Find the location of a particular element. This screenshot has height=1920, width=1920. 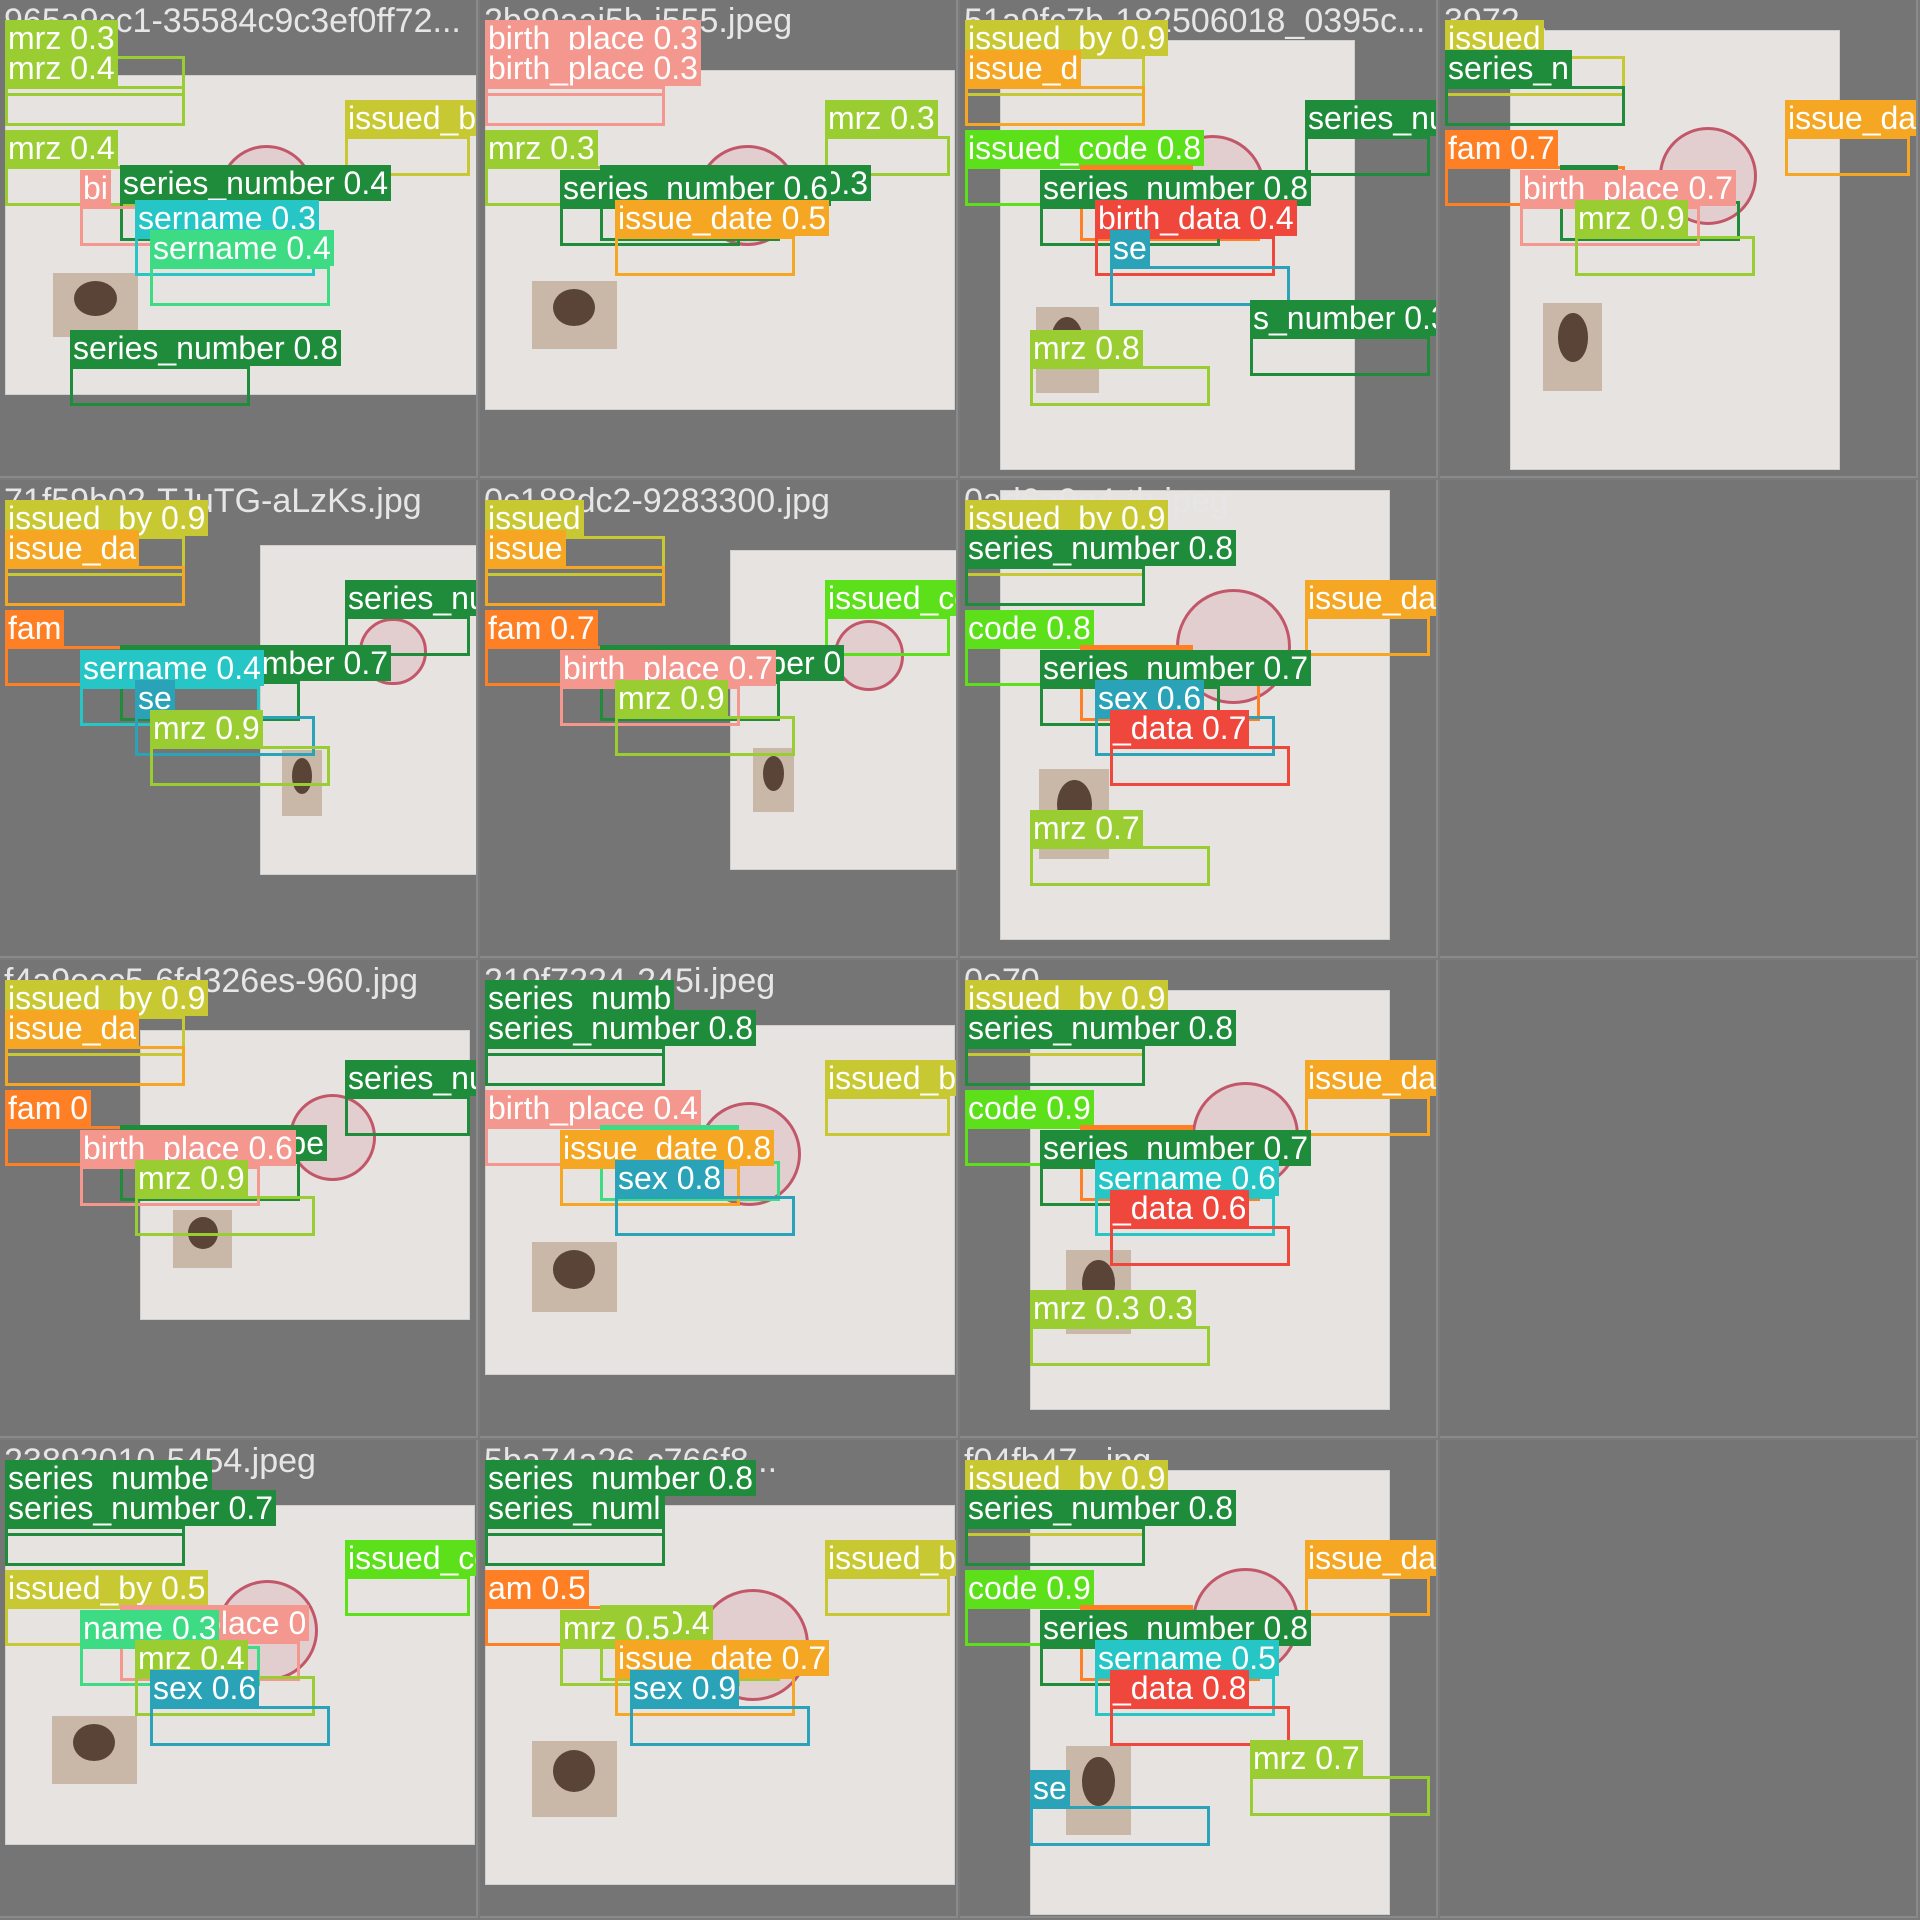

detection-label: sername 0.4 is located at coordinates (242, 248).